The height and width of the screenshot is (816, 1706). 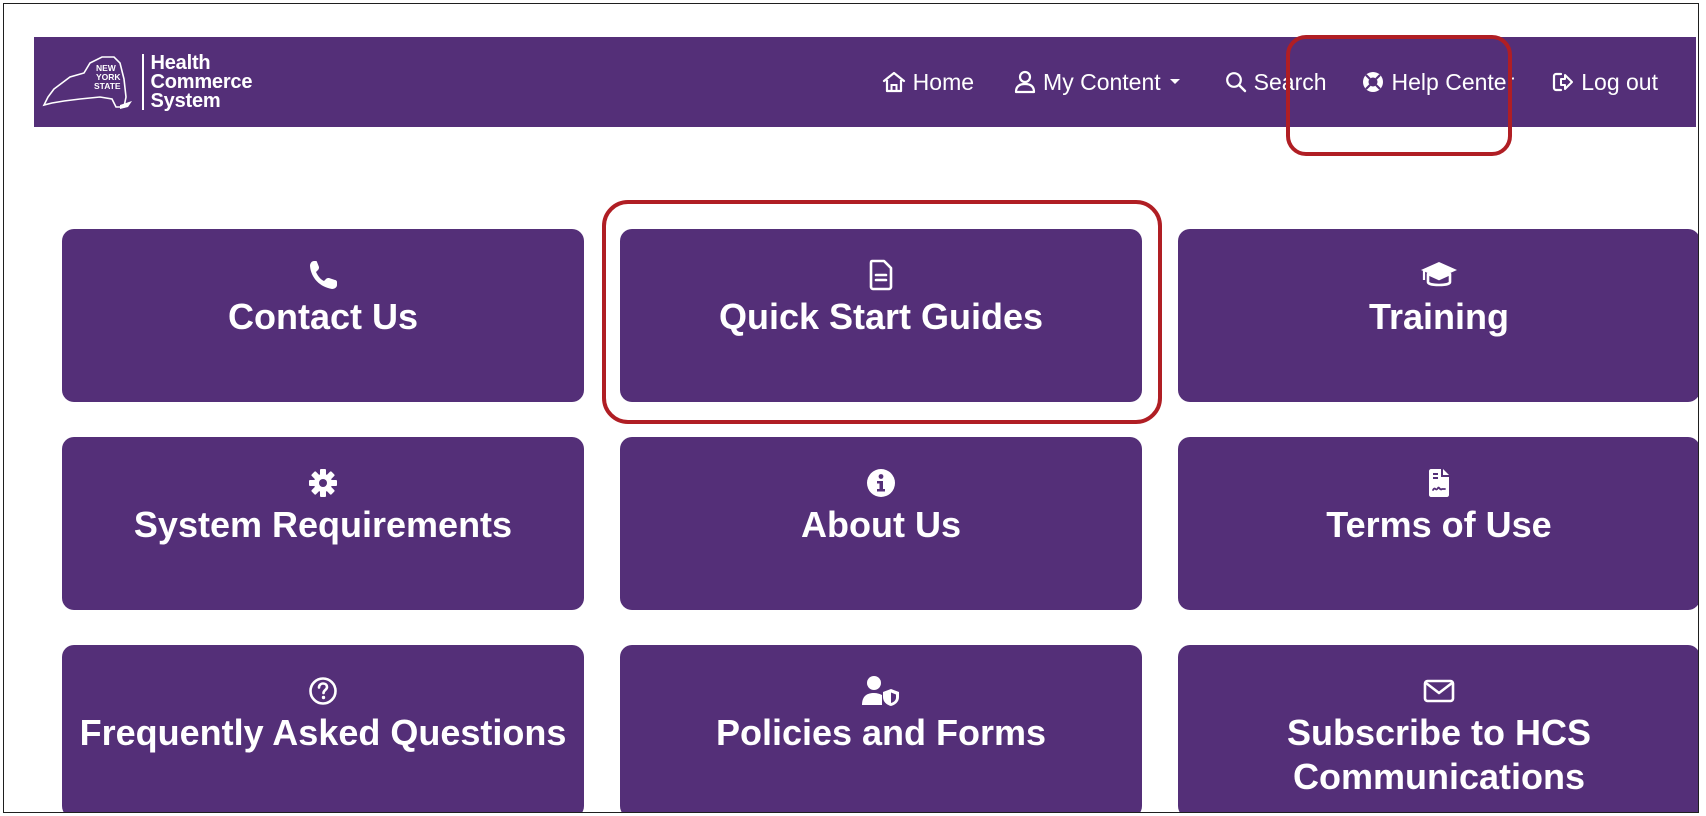 What do you see at coordinates (943, 81) in the screenshot?
I see `nav-home-label: Home` at bounding box center [943, 81].